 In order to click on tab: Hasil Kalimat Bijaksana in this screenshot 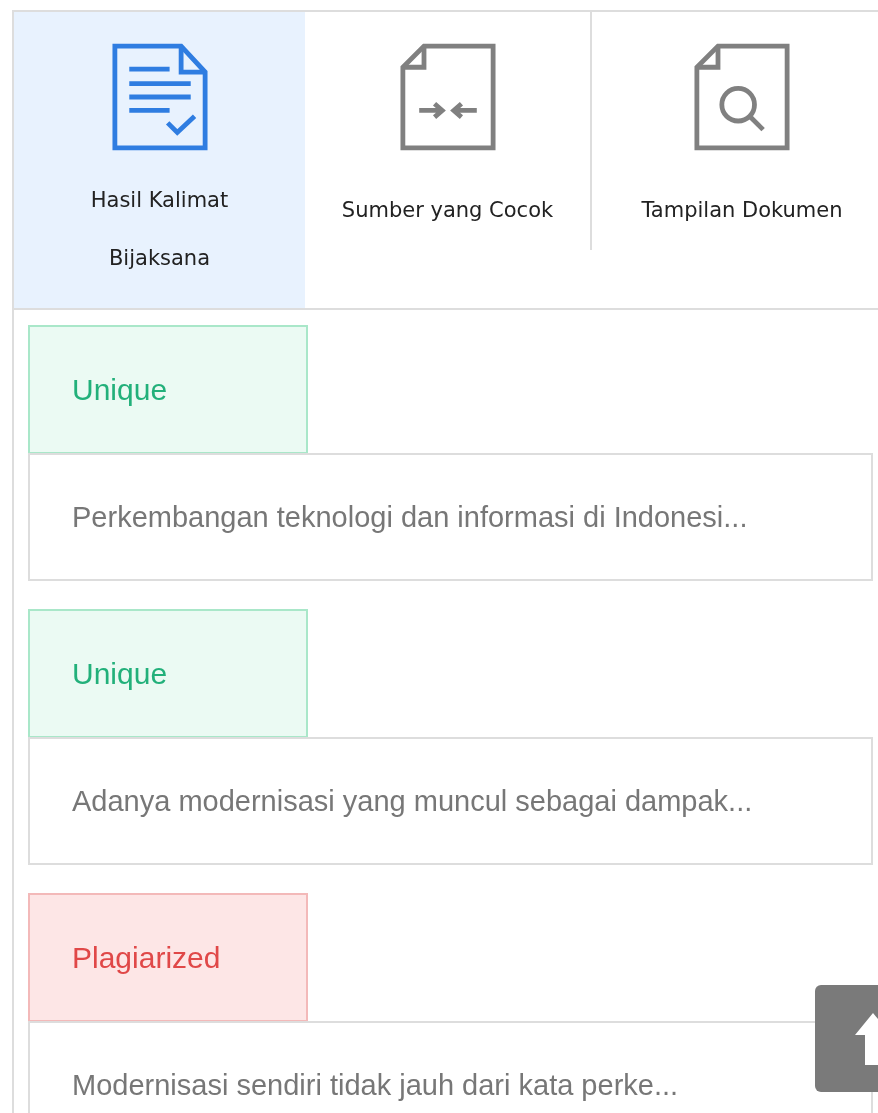, I will do `click(159, 160)`.